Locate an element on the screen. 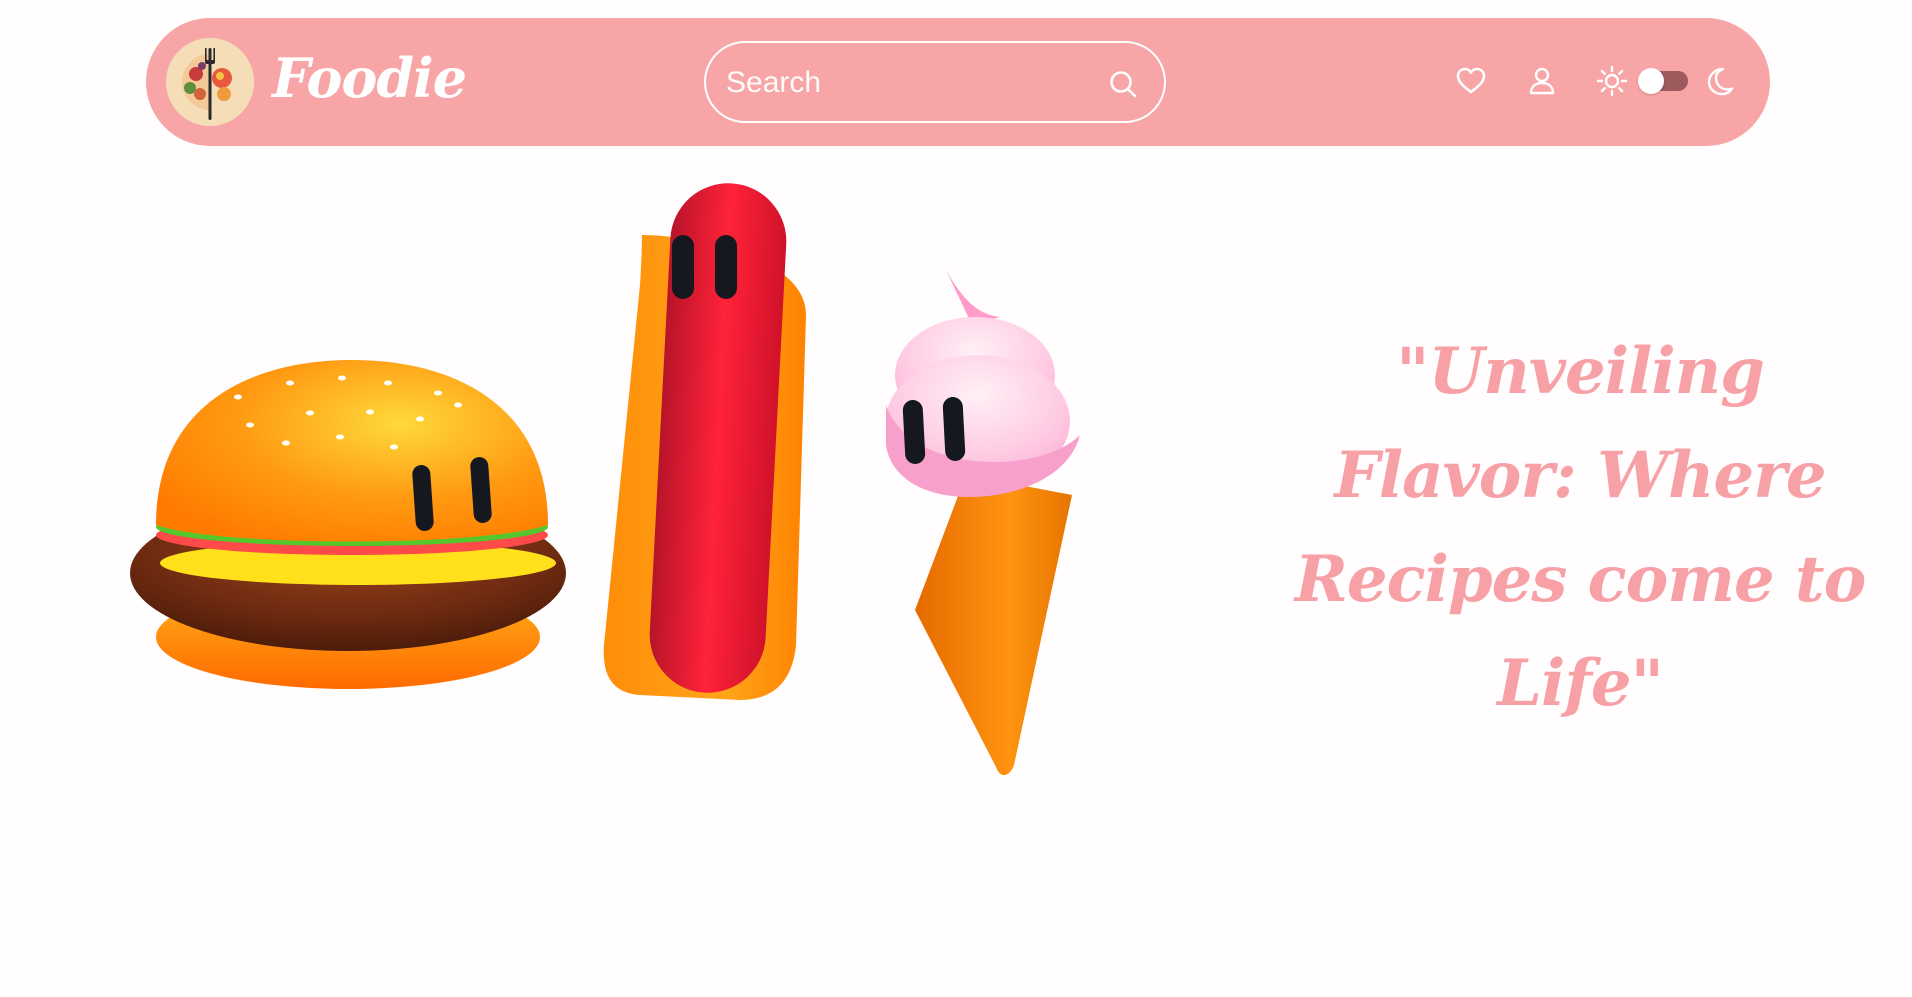 Image resolution: width=1912 pixels, height=997 pixels. hot-dog-character is located at coordinates (704, 441).